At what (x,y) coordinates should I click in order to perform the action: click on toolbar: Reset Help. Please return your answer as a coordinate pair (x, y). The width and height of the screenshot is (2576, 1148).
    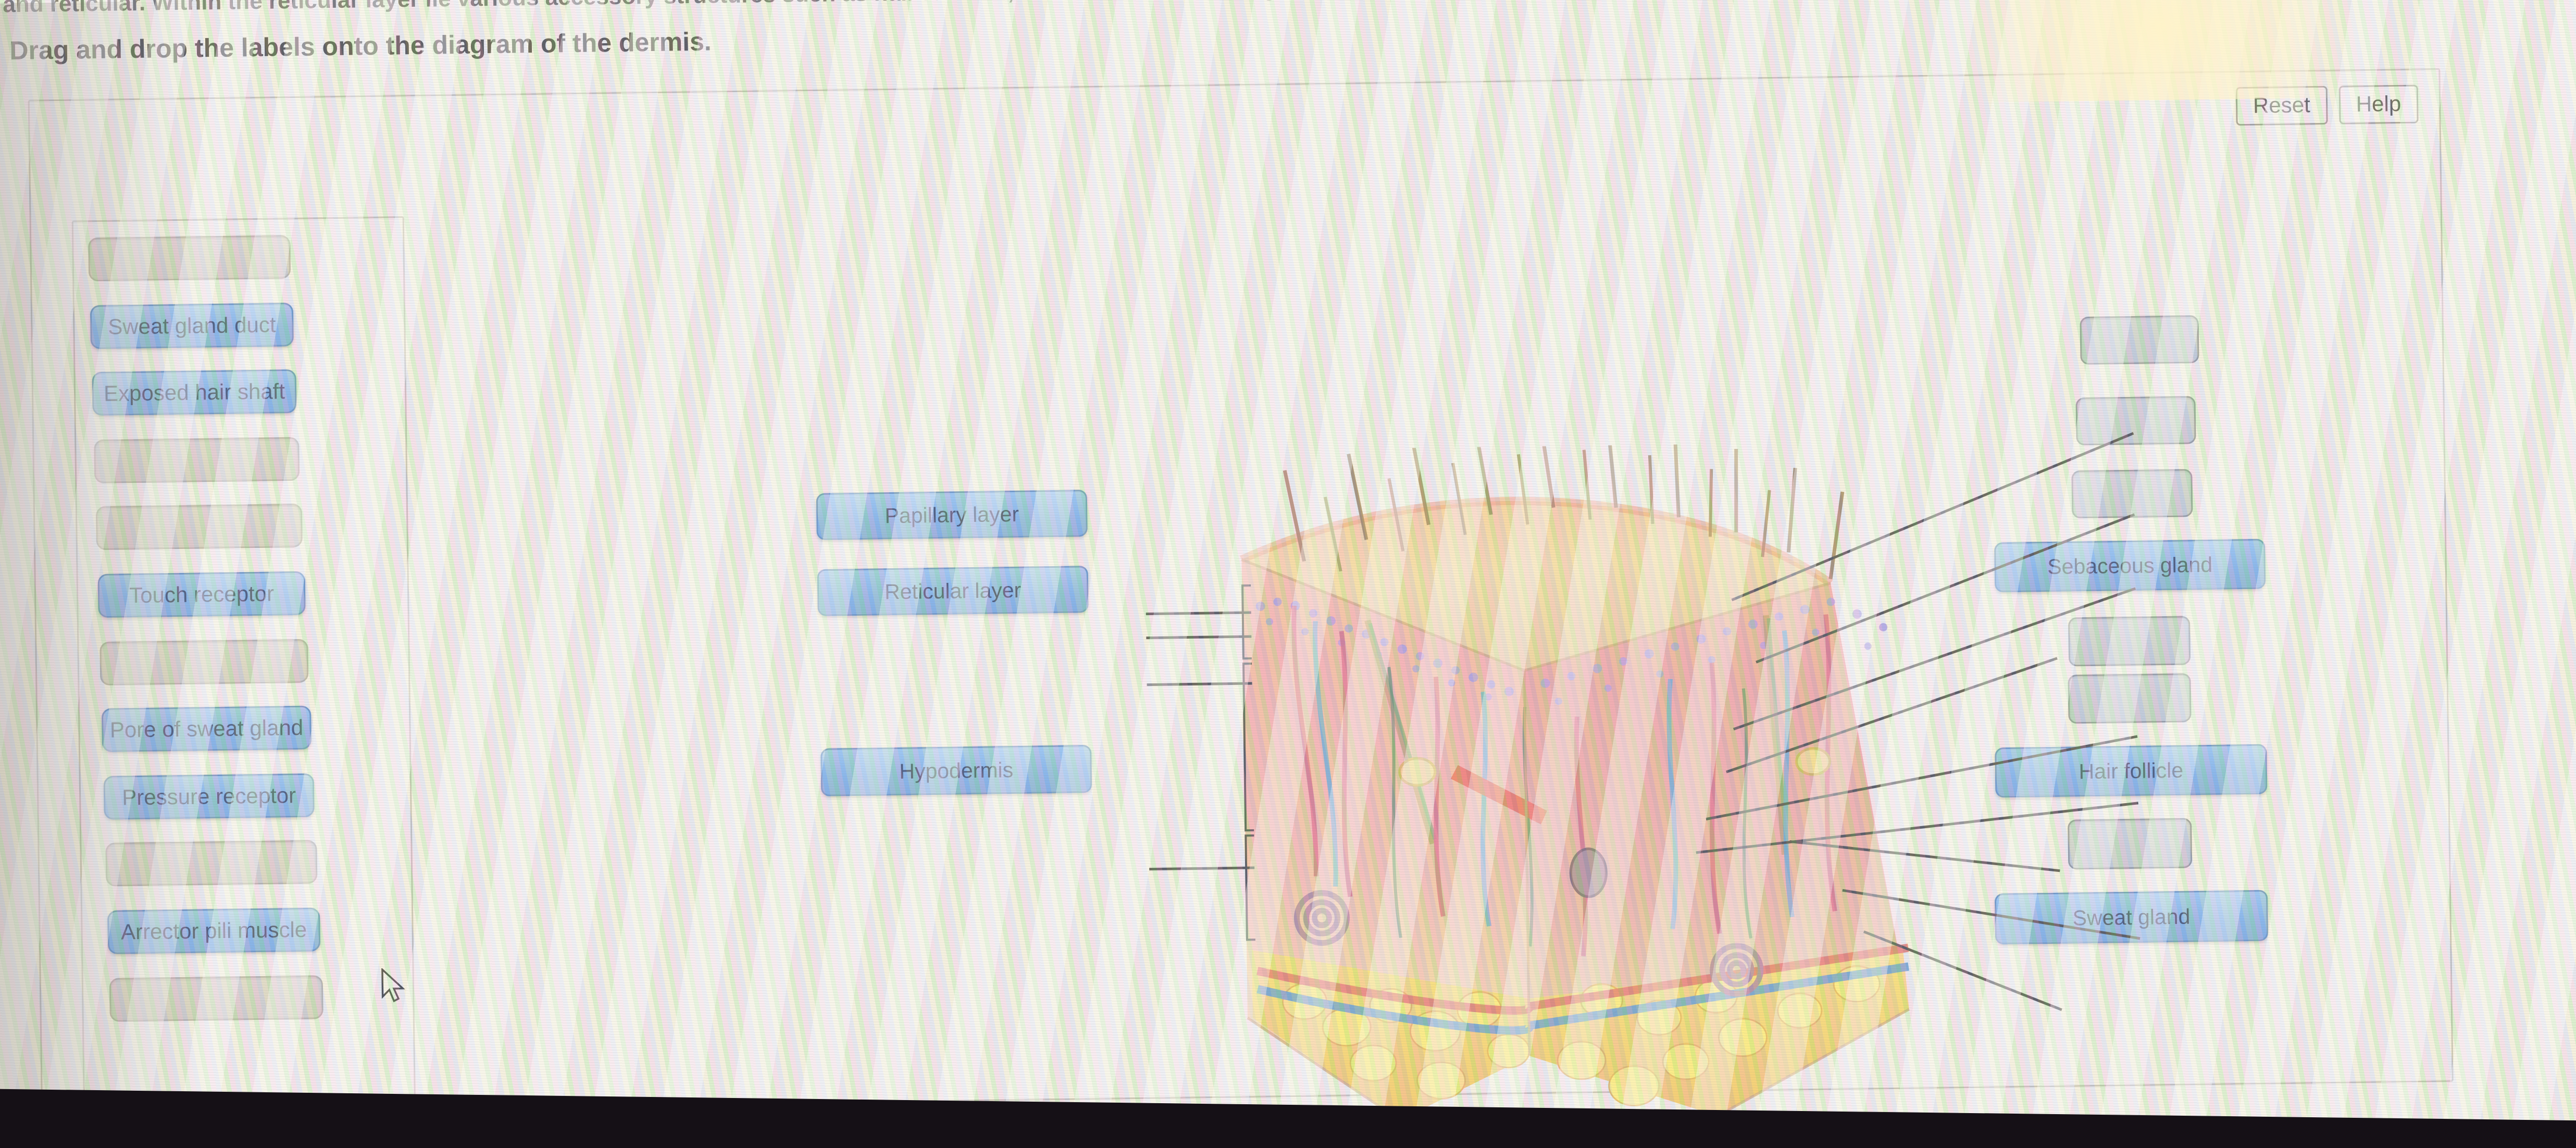
    Looking at the image, I should click on (2327, 105).